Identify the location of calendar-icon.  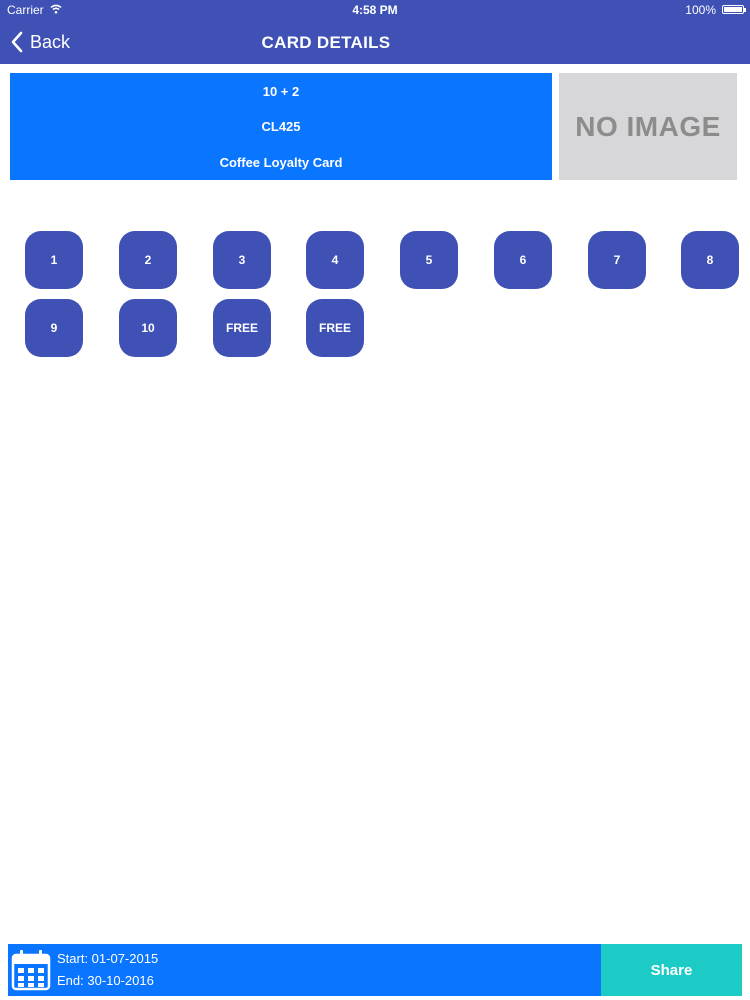
(31, 970).